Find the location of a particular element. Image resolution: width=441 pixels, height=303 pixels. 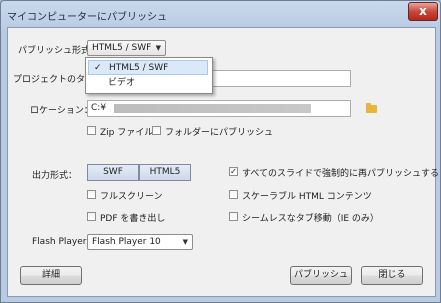

html5-toggle: HTML5 is located at coordinates (165, 172).